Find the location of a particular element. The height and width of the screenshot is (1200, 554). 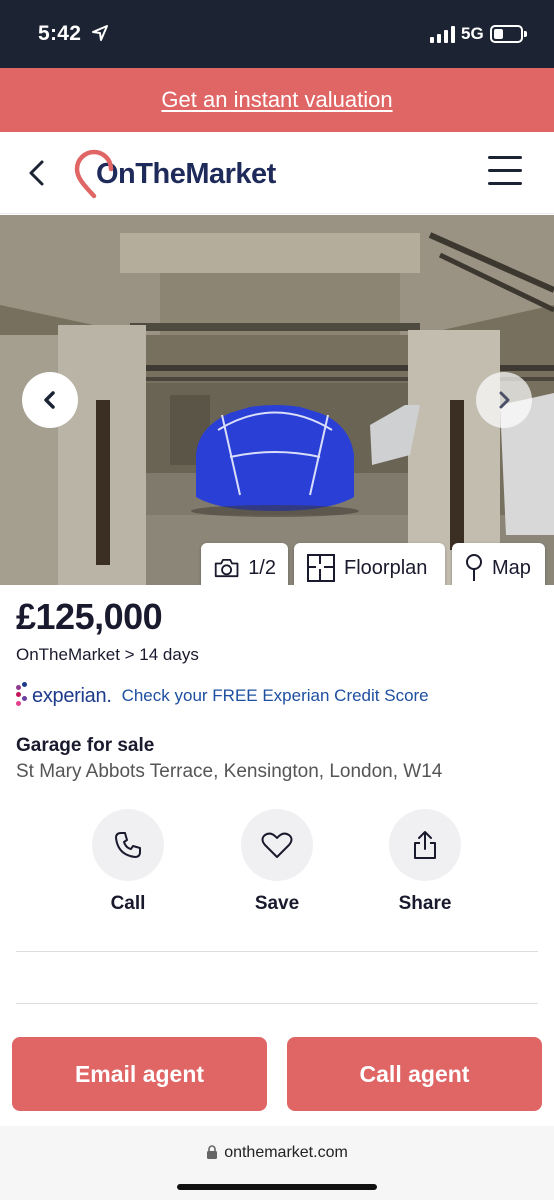

signal-icon is located at coordinates (443, 34).